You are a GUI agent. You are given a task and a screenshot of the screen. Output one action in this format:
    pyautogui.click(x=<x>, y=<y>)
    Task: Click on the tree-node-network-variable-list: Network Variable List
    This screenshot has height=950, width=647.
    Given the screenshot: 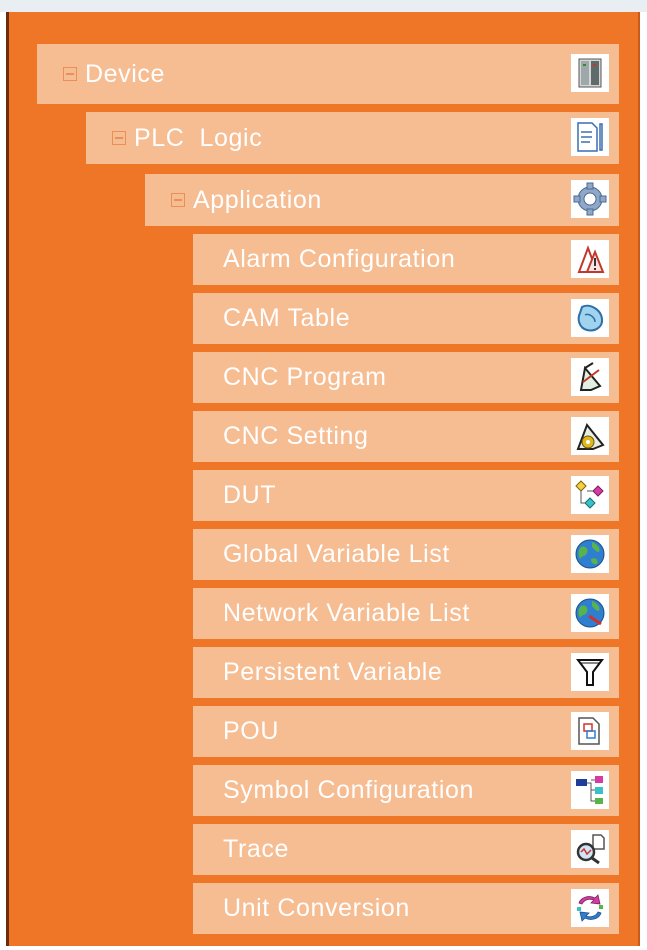 What is the action you would take?
    pyautogui.click(x=406, y=613)
    